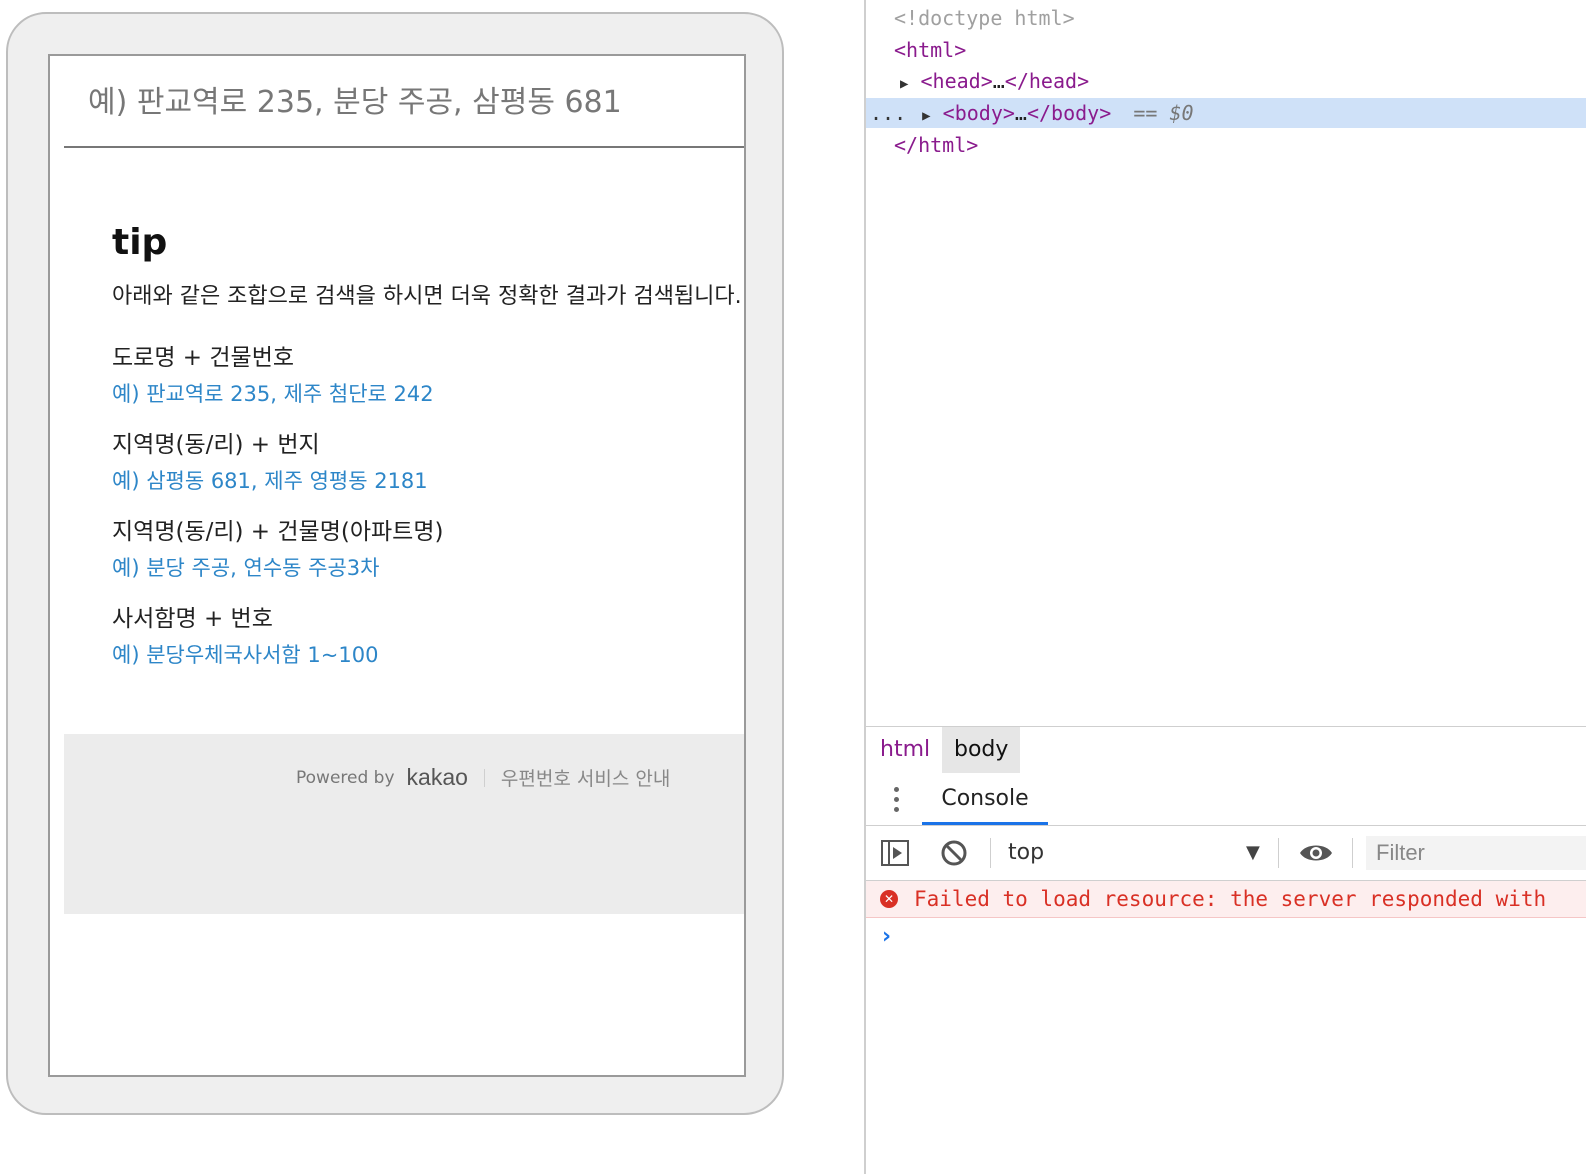 This screenshot has width=1586, height=1174. What do you see at coordinates (905, 750) in the screenshot?
I see `breadcrumb-html: html` at bounding box center [905, 750].